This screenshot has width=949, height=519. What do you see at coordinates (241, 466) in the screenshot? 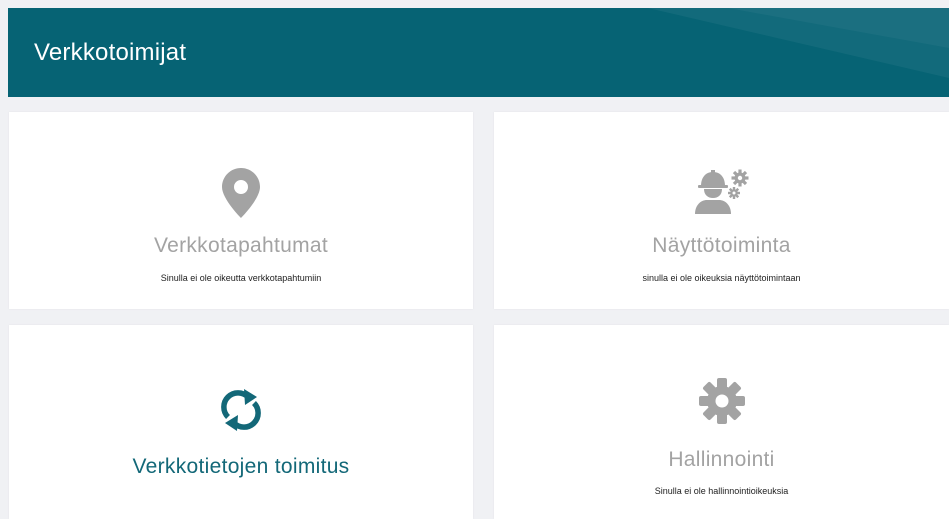
I see `card-title: Verkkotietojen toimitus` at bounding box center [241, 466].